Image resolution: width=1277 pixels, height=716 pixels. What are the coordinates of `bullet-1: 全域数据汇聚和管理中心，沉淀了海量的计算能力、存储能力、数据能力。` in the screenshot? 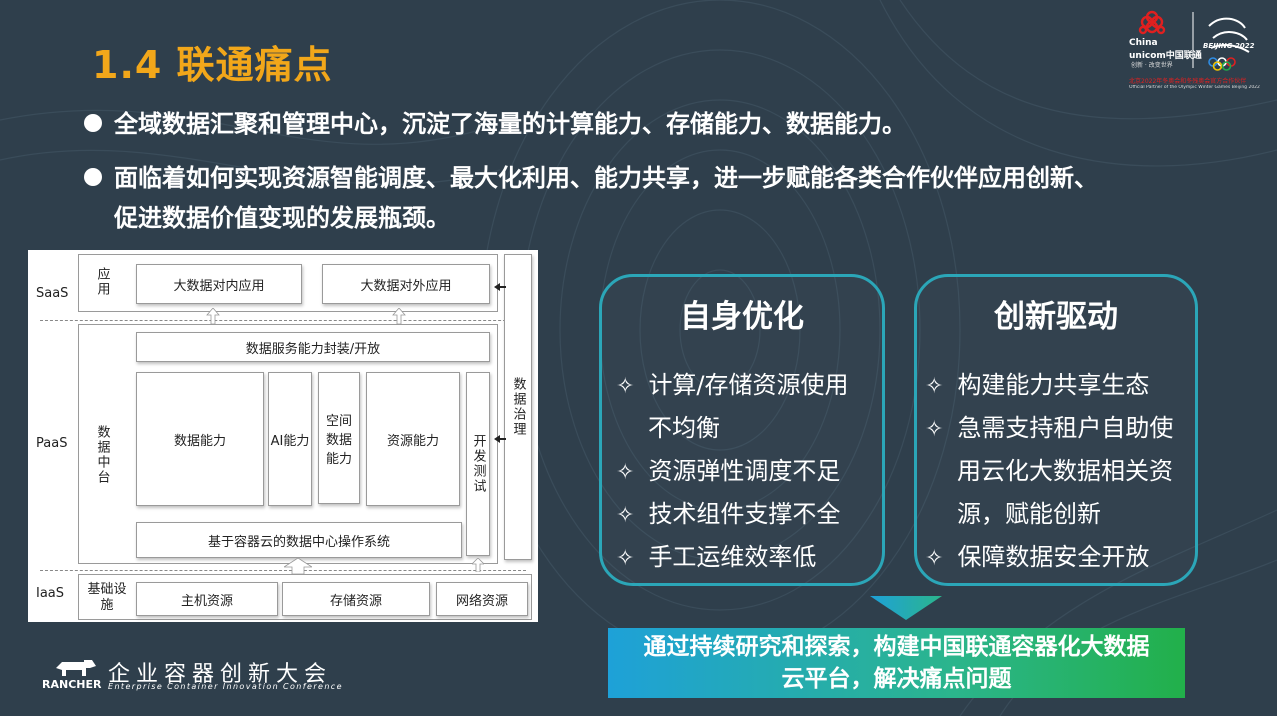 It's located at (495, 124).